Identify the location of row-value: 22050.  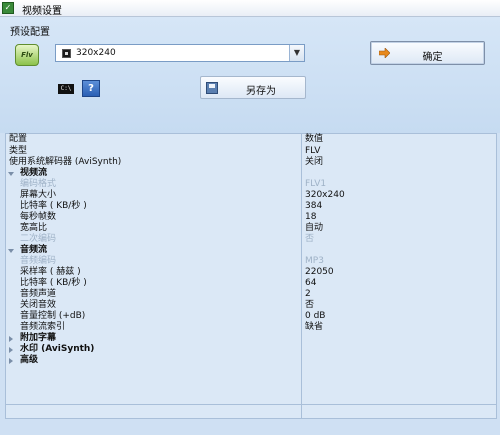
(398, 272).